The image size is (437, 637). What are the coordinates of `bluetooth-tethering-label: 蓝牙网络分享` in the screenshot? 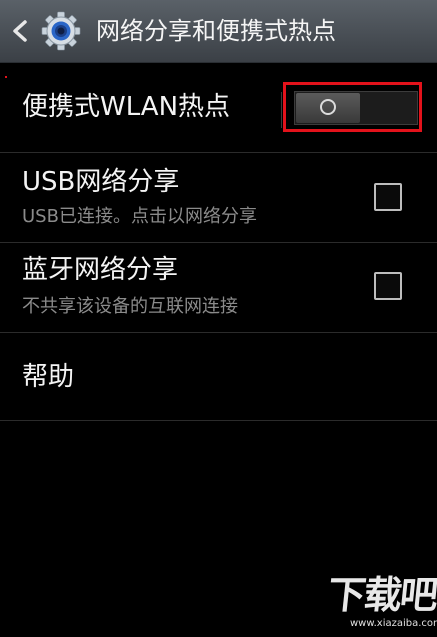 It's located at (100, 270).